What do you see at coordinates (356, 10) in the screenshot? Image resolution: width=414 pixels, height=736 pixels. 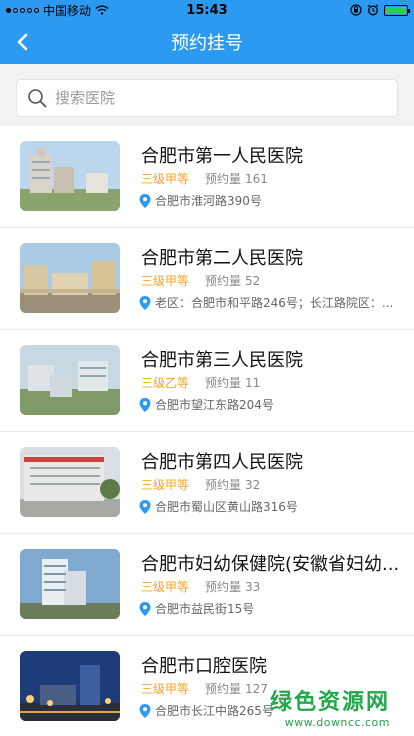 I see `rotation-lock-icon` at bounding box center [356, 10].